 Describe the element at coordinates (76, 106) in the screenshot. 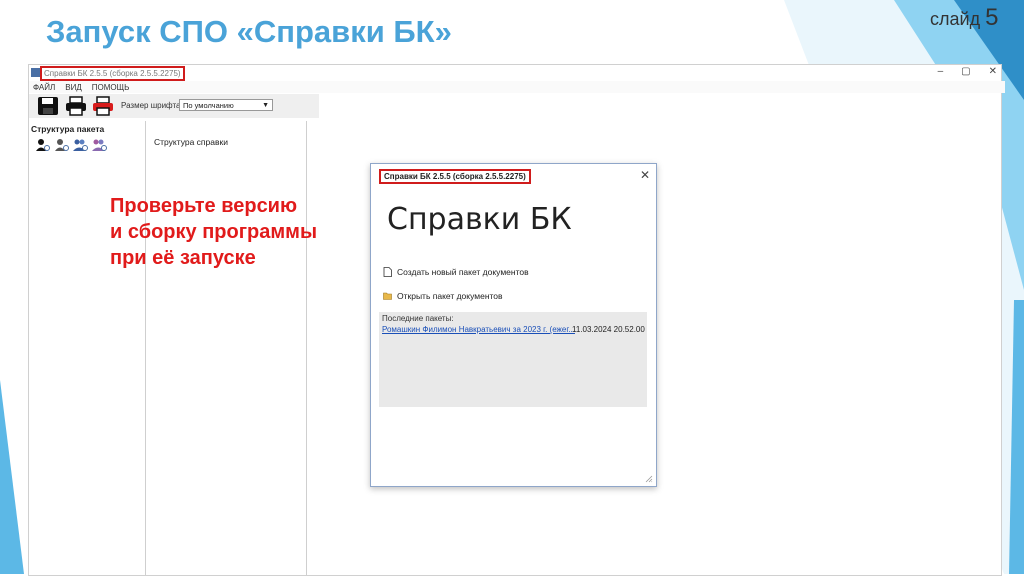

I see `print-icon` at that location.